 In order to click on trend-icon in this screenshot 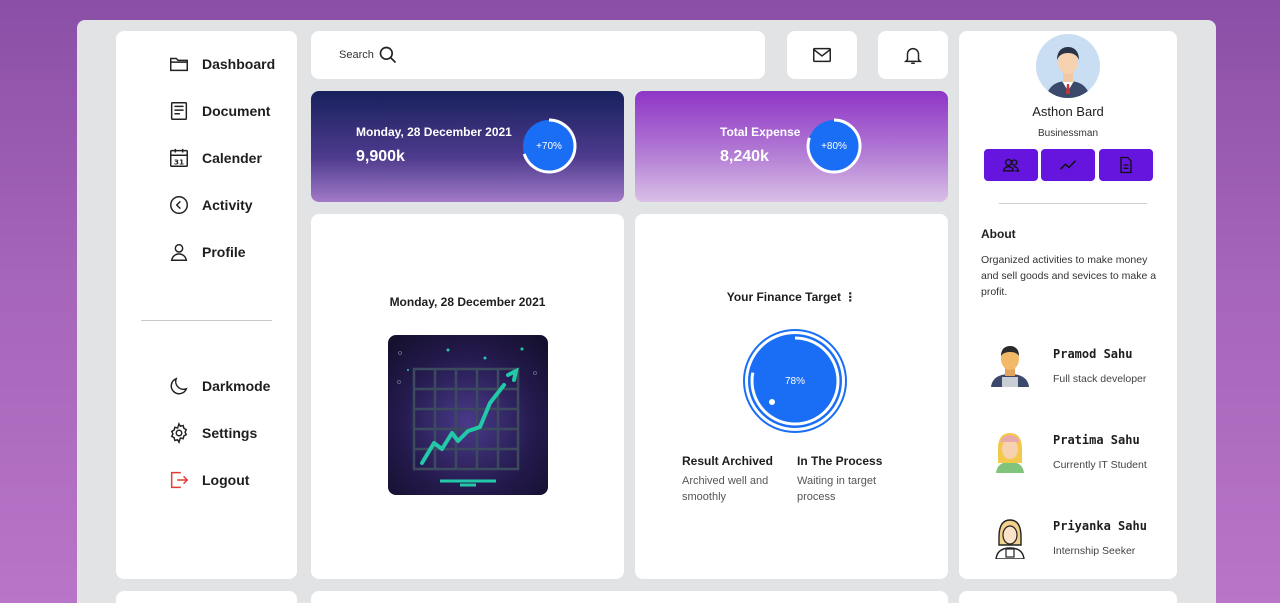, I will do `click(1068, 165)`.